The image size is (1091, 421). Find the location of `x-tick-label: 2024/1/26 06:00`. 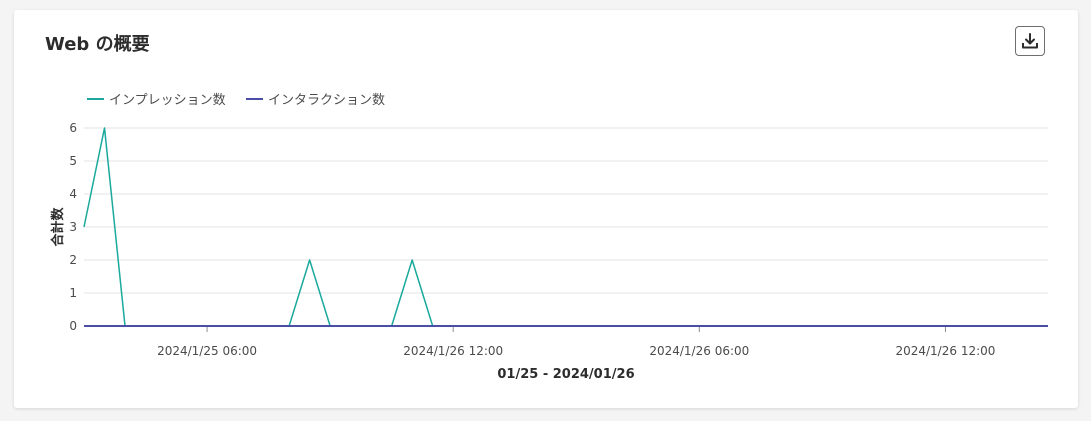

x-tick-label: 2024/1/26 06:00 is located at coordinates (699, 351).